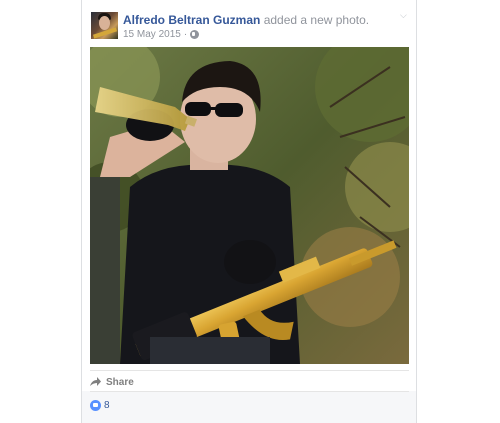 The width and height of the screenshot is (500, 423). Describe the element at coordinates (249, 407) in the screenshot. I see `reactions-bar` at that location.